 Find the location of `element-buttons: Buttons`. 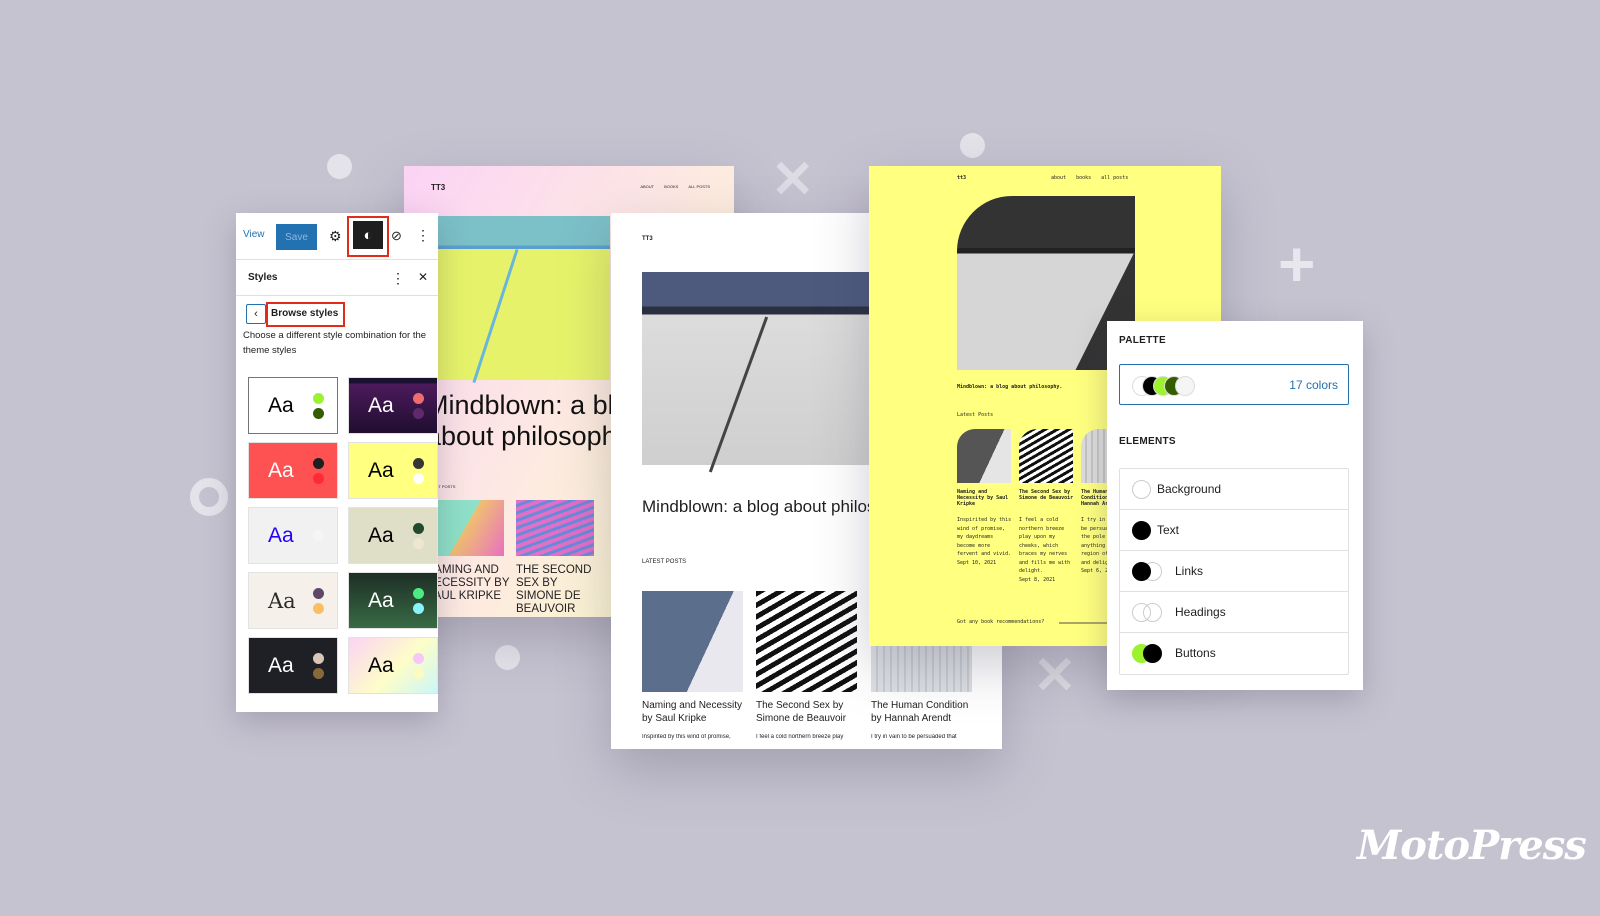

element-buttons: Buttons is located at coordinates (1234, 653).